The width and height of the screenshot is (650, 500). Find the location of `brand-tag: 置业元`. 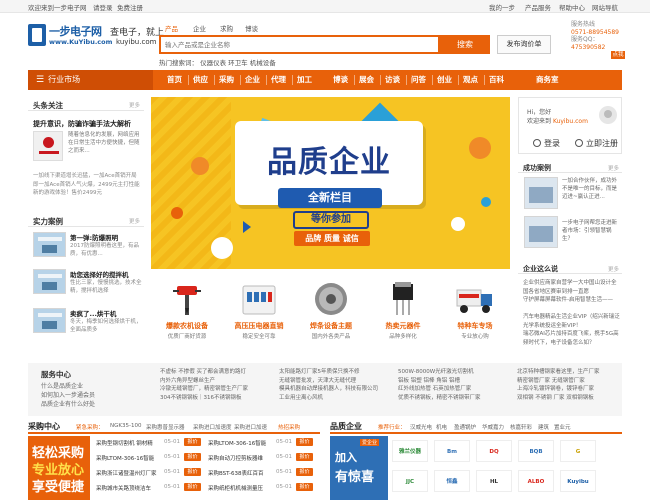

brand-tag: 置业元 is located at coordinates (562, 427).